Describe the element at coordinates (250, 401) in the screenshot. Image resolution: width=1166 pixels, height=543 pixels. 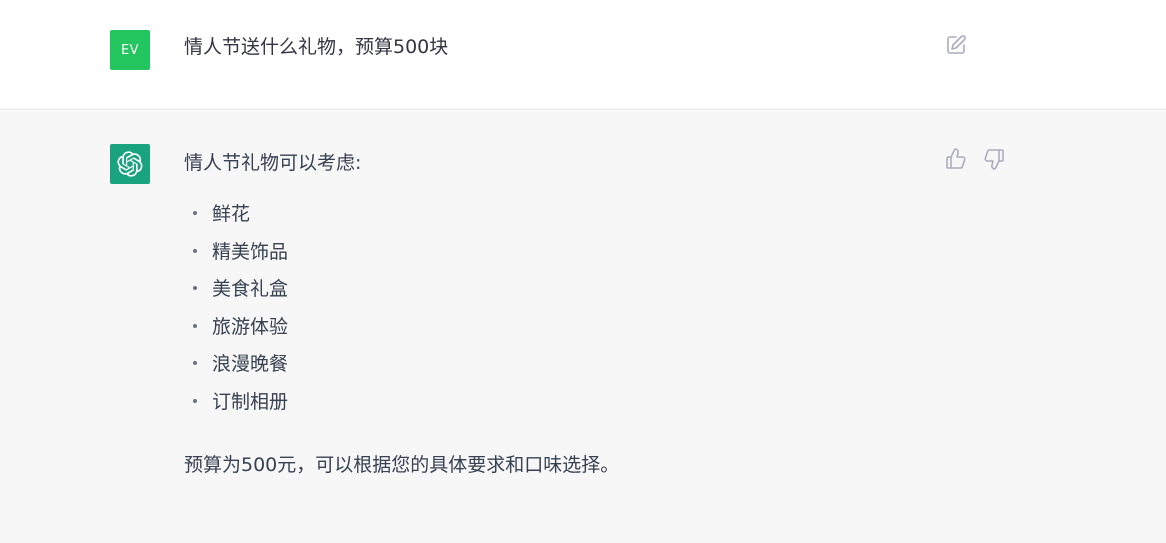
I see `list-item-label: 订制相册` at that location.